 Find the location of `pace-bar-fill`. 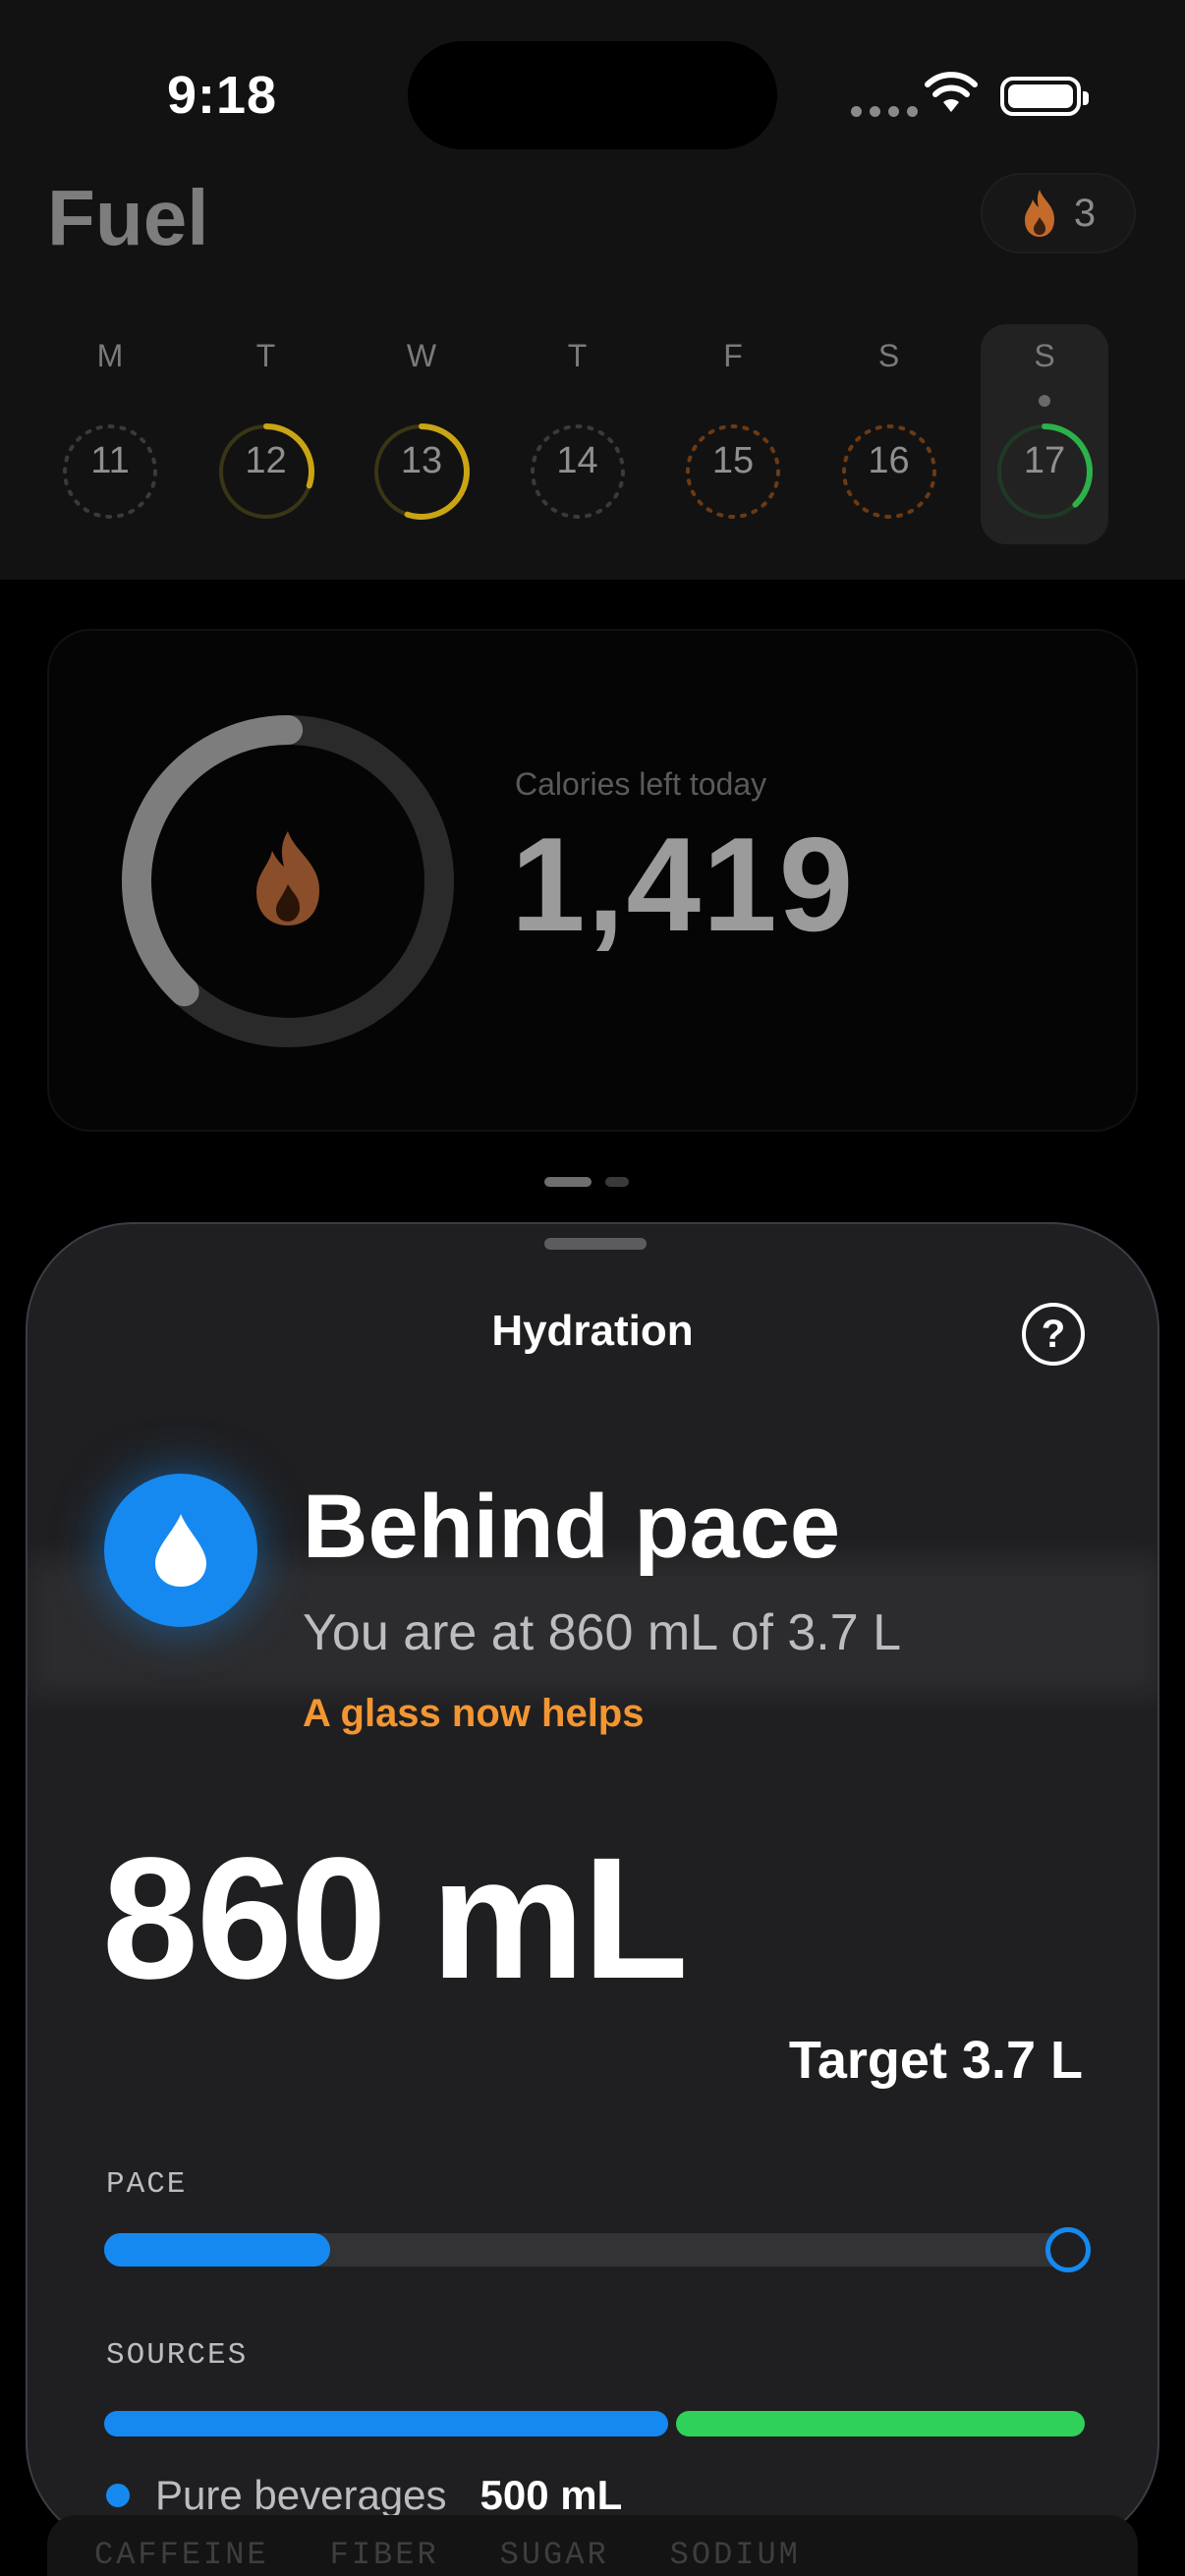

pace-bar-fill is located at coordinates (217, 2250).